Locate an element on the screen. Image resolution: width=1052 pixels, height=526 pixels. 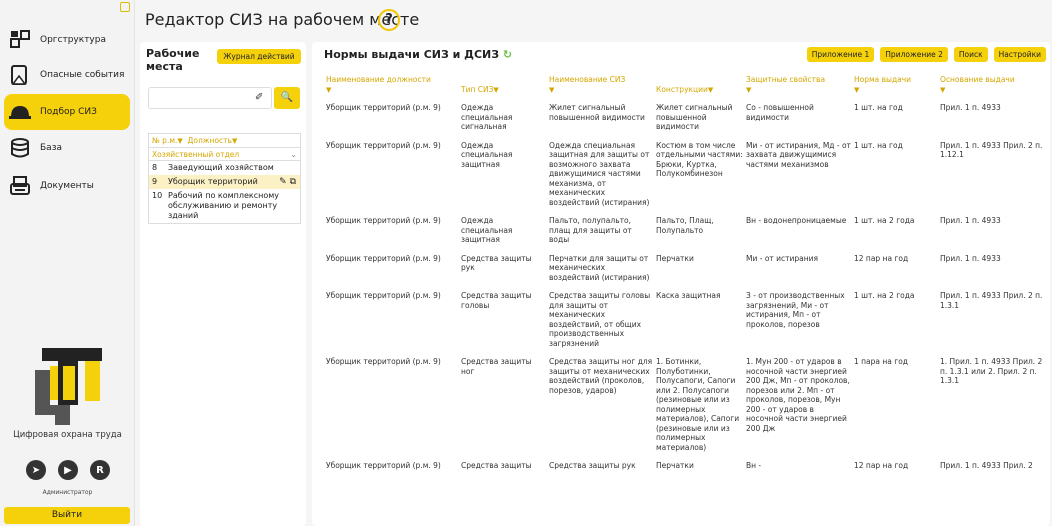
telegram-icon: ➤ is located at coordinates (36, 470).